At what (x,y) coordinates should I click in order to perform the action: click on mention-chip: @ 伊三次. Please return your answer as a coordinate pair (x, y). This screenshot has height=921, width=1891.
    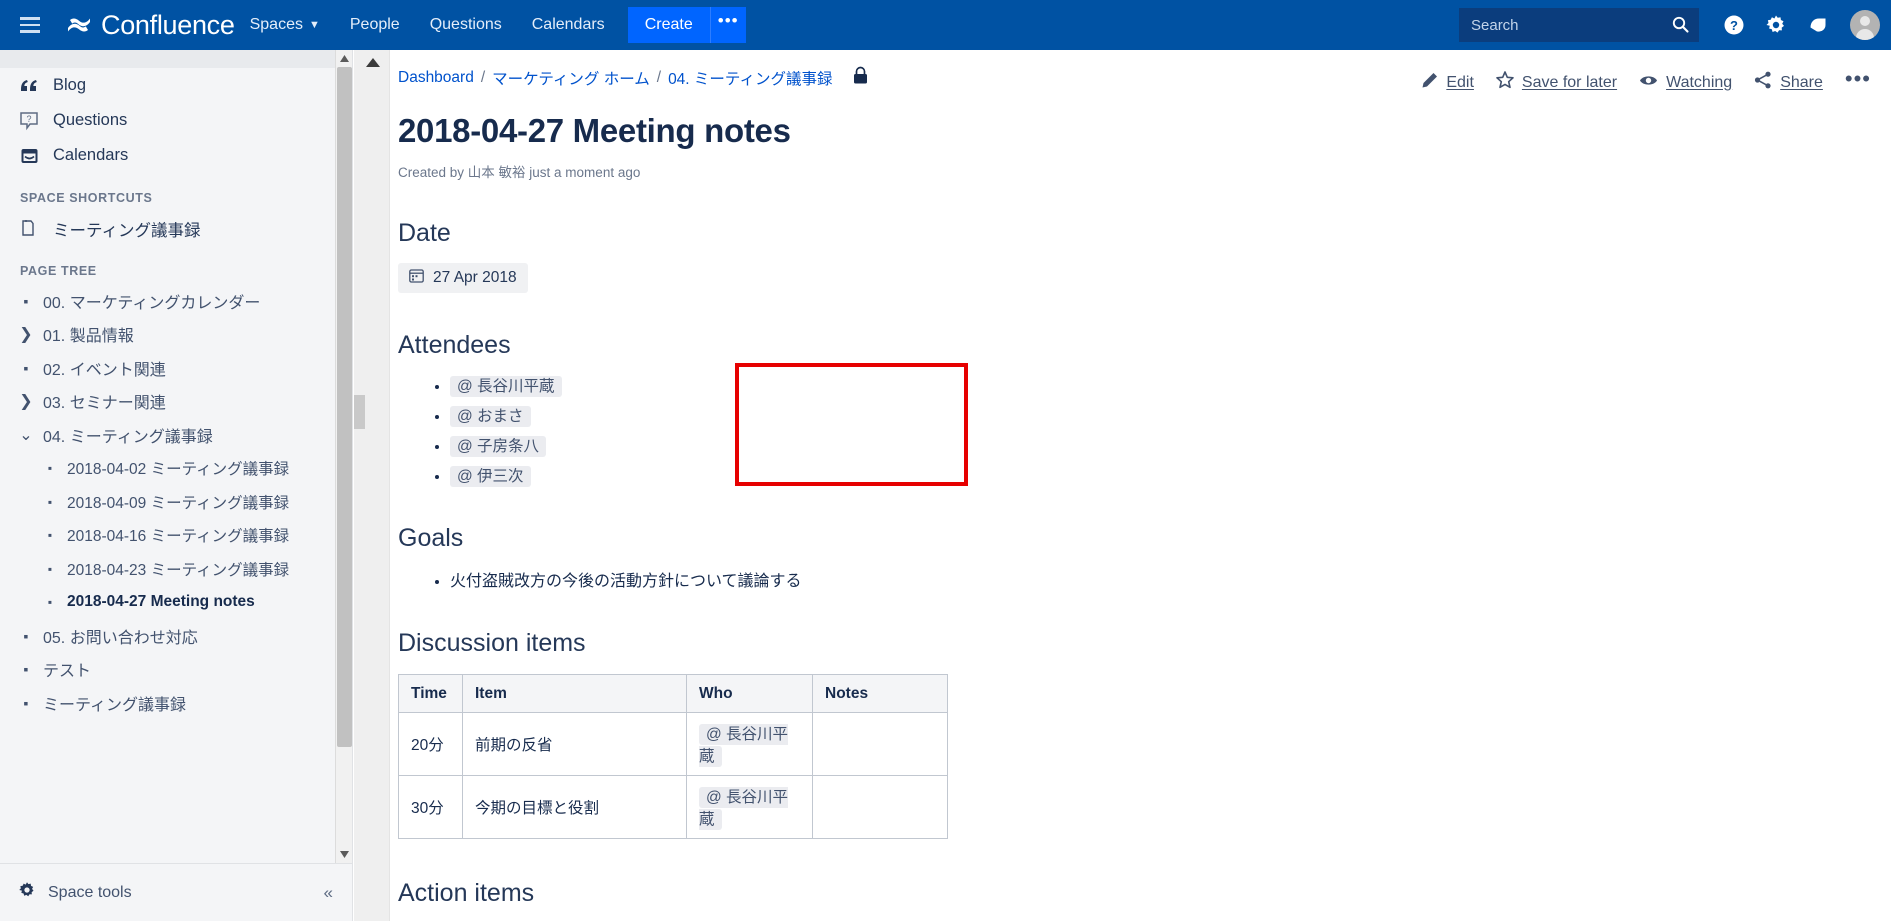
    Looking at the image, I should click on (490, 476).